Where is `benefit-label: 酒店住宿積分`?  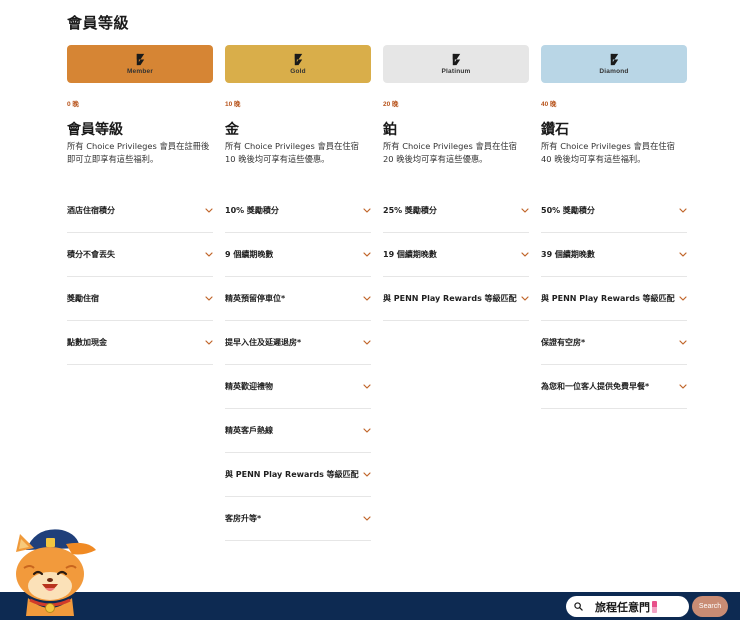 benefit-label: 酒店住宿積分 is located at coordinates (91, 210).